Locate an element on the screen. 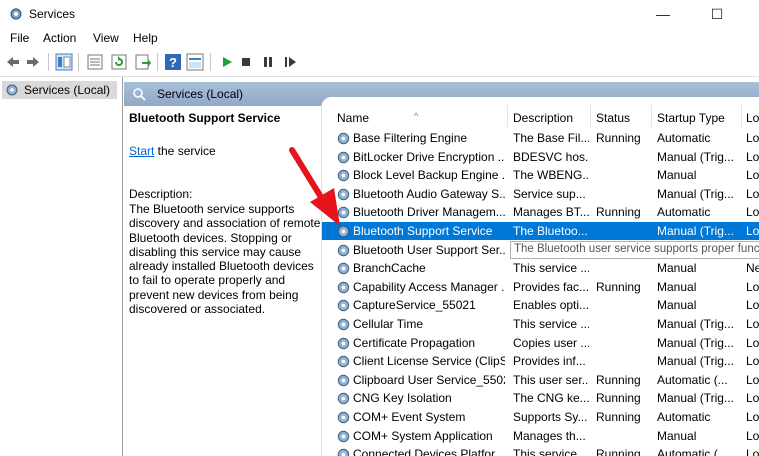 The height and width of the screenshot is (456, 759). cell-name: Bluetooth Support Service is located at coordinates (423, 231).